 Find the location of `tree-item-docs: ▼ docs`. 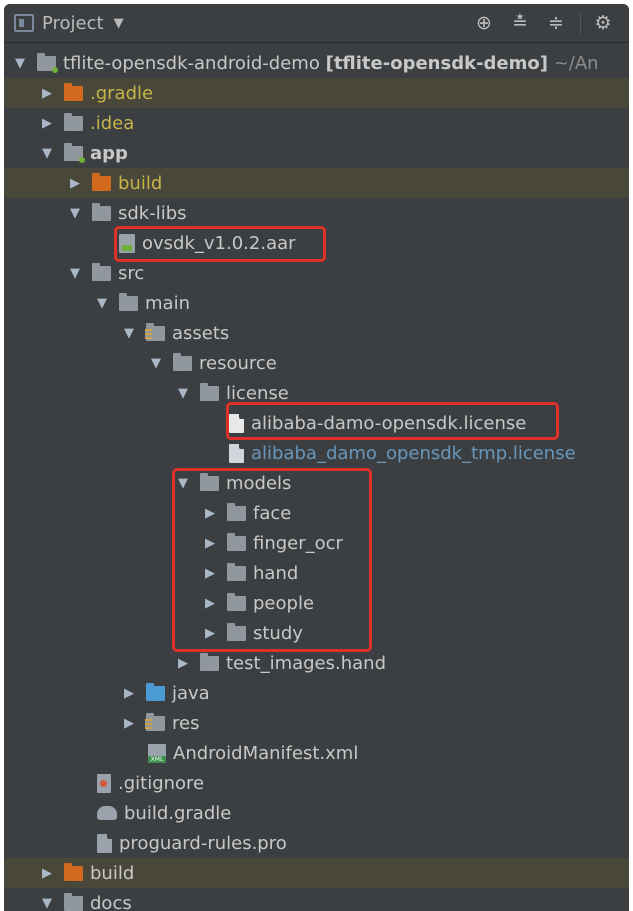

tree-item-docs: ▼ docs is located at coordinates (316, 899).